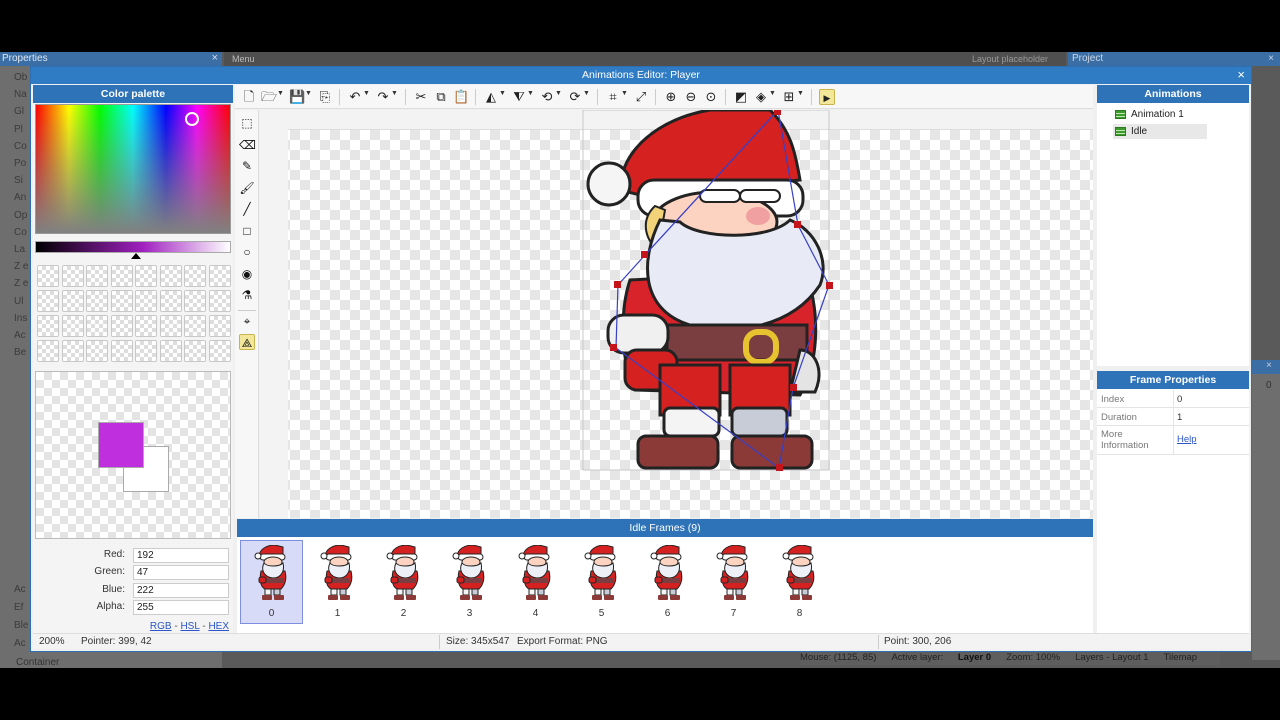 Image resolution: width=1280 pixels, height=720 pixels. What do you see at coordinates (461, 97) in the screenshot?
I see `paste-icon: 📋` at bounding box center [461, 97].